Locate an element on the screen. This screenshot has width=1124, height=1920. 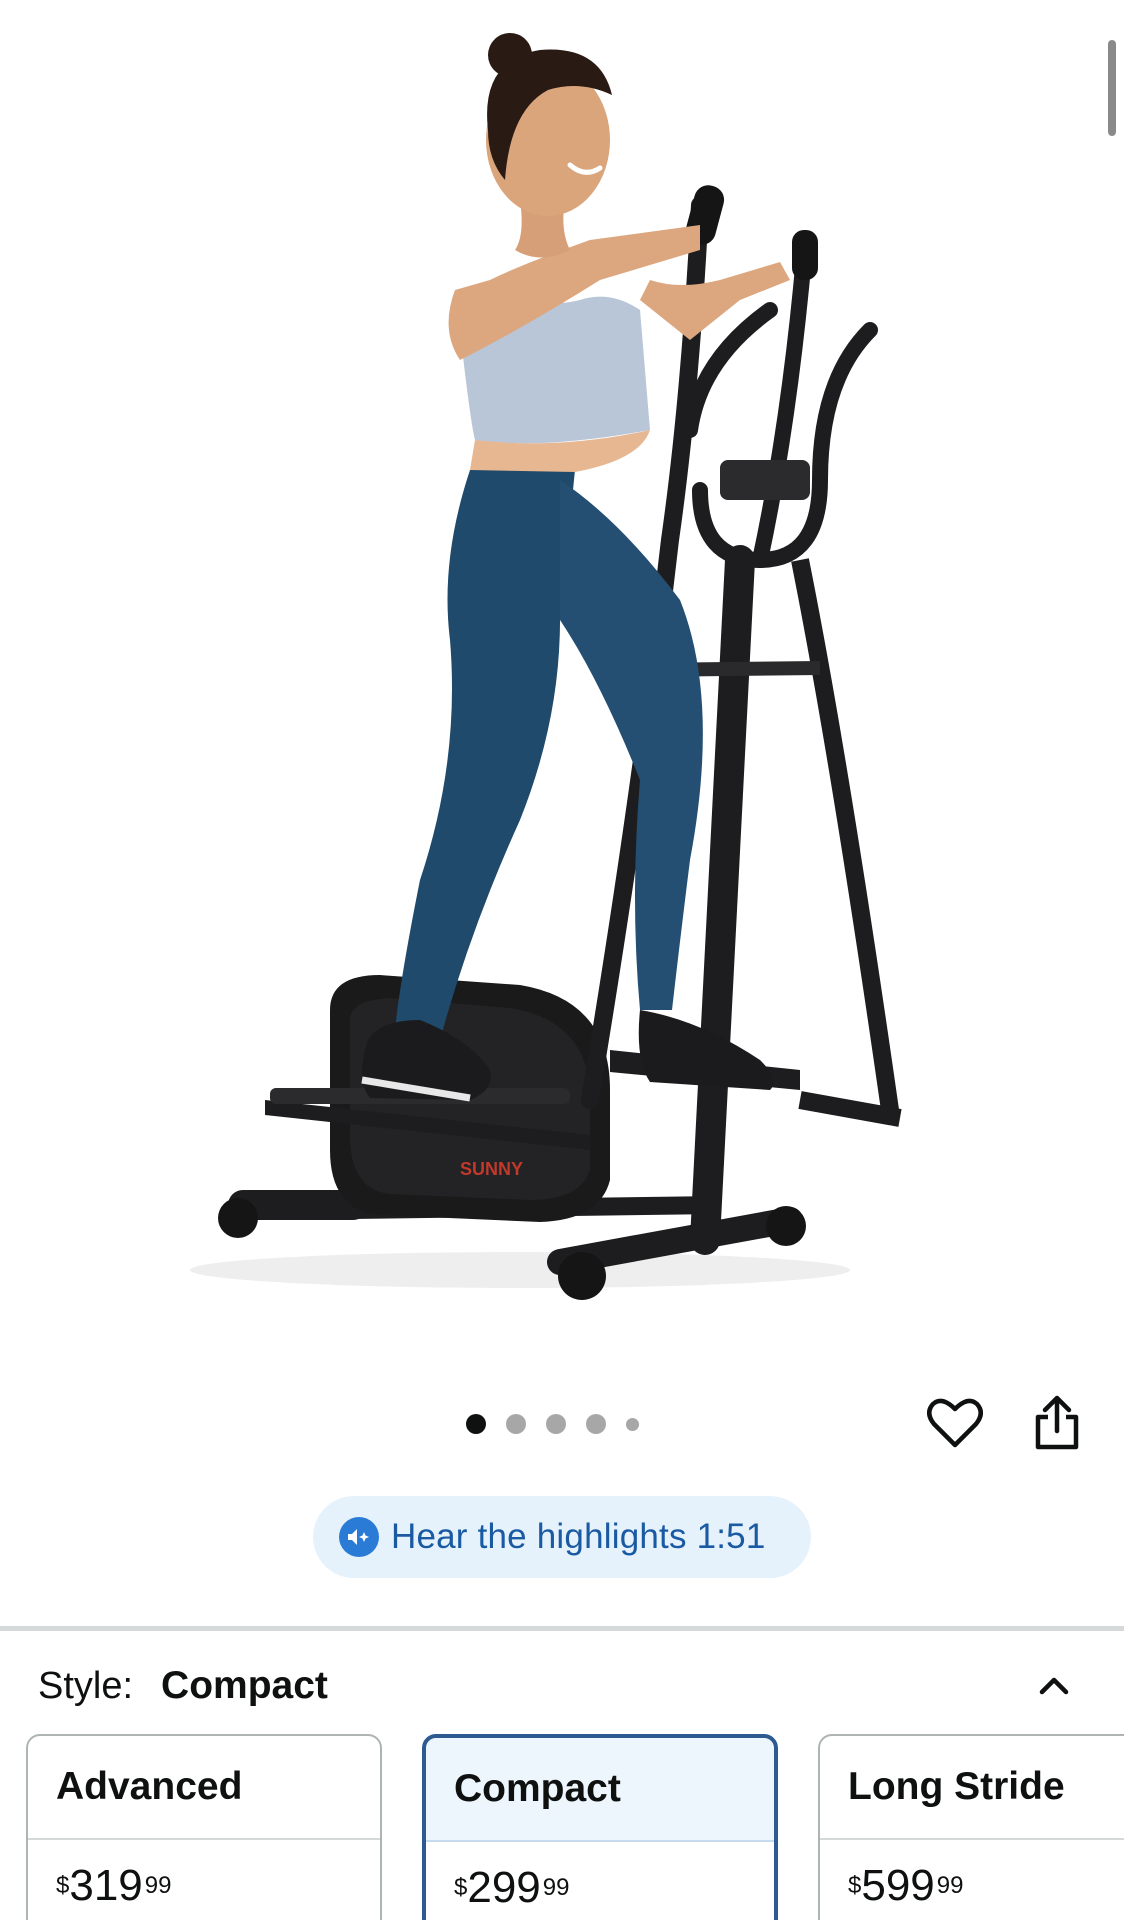
share-icon is located at coordinates (1057, 1422).